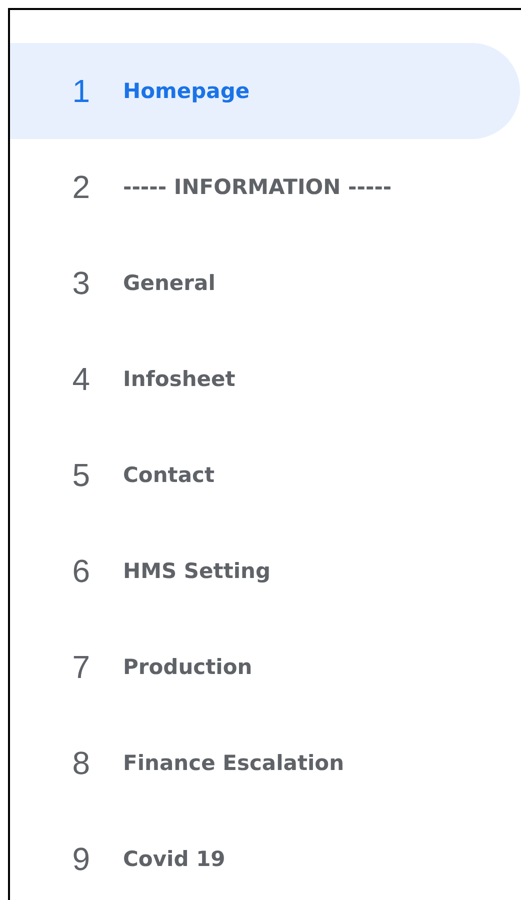 The width and height of the screenshot is (521, 900). What do you see at coordinates (265, 571) in the screenshot?
I see `nav-item: 6 HMS Setting` at bounding box center [265, 571].